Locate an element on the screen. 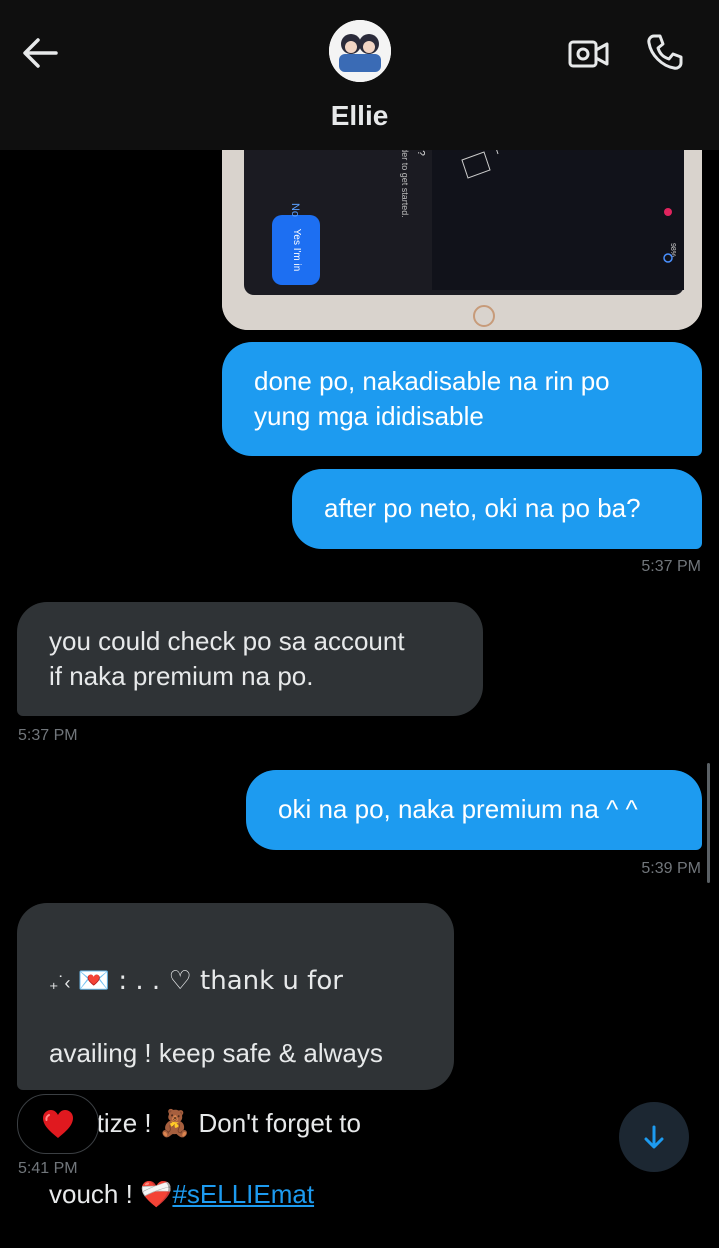 The height and width of the screenshot is (1248, 719). heart-icon is located at coordinates (58, 1124).